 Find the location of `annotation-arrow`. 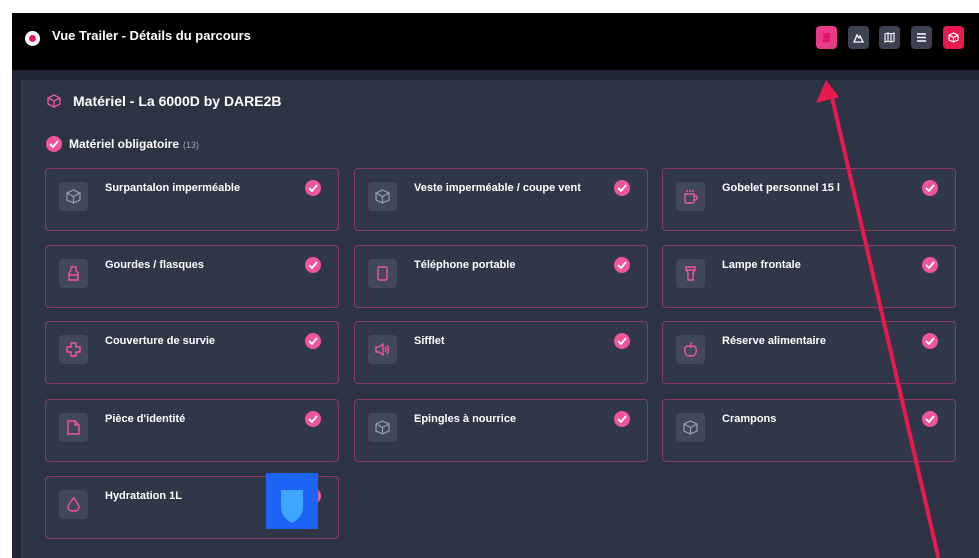

annotation-arrow is located at coordinates (878, 319).